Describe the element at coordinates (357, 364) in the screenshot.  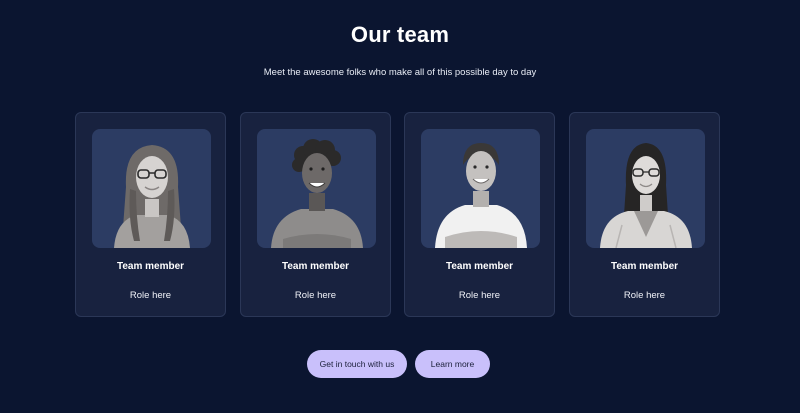
I see `get-in-touch-button: Get in touch with us` at that location.